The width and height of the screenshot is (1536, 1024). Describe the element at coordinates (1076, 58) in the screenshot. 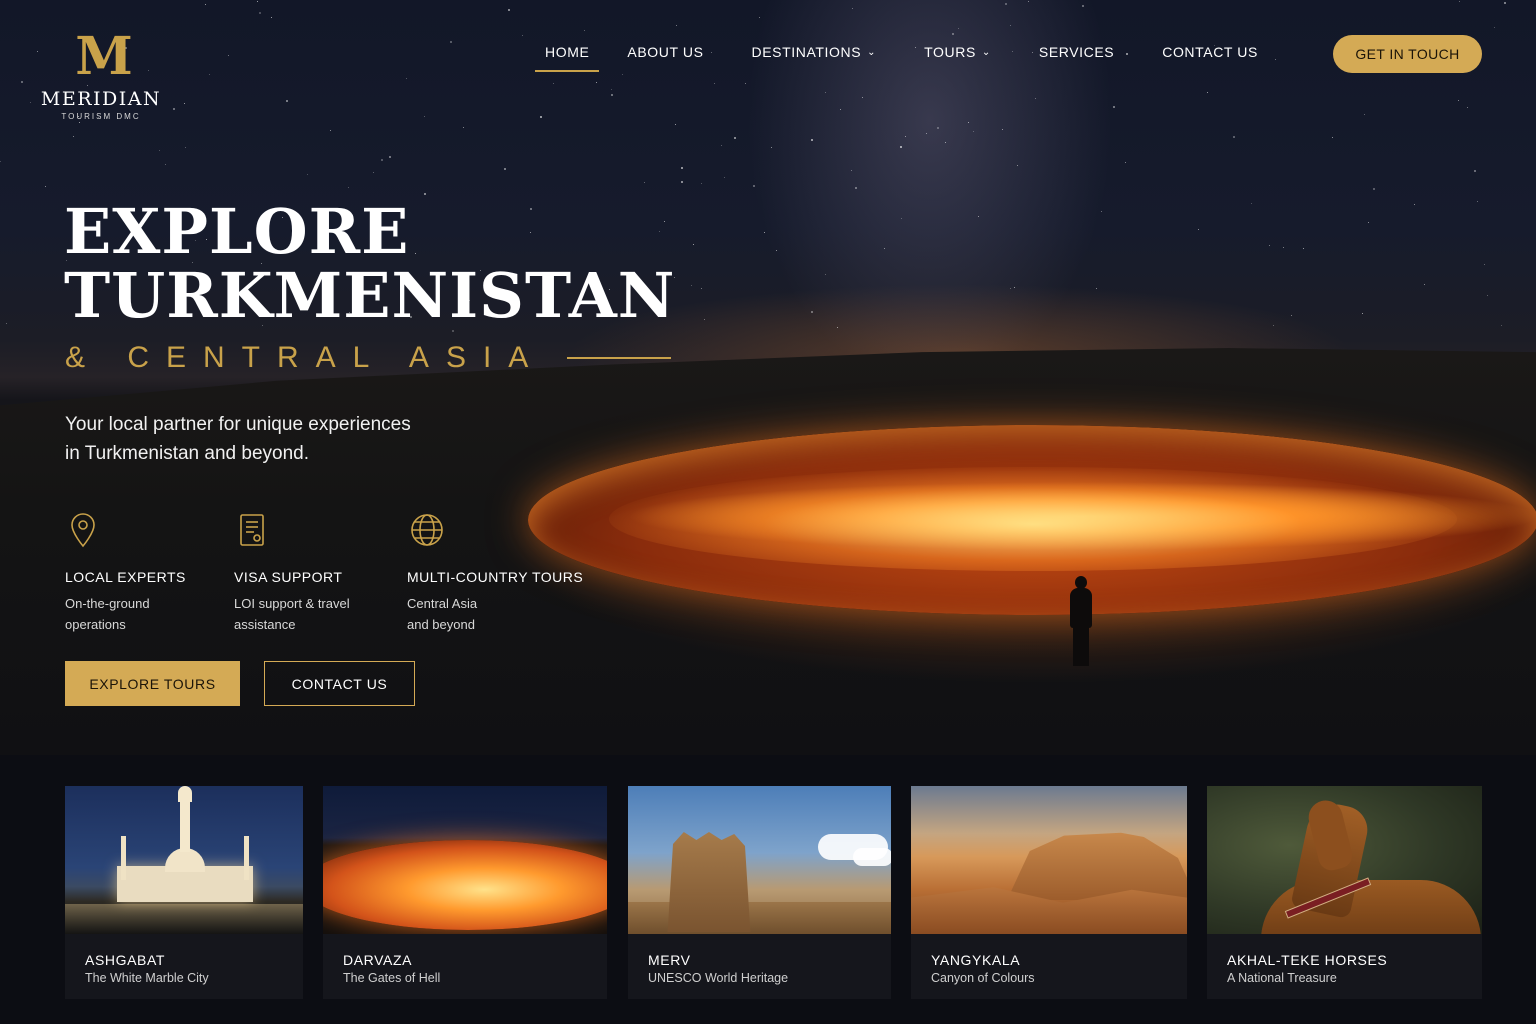

I see `nav-item-services: SERVICES` at that location.